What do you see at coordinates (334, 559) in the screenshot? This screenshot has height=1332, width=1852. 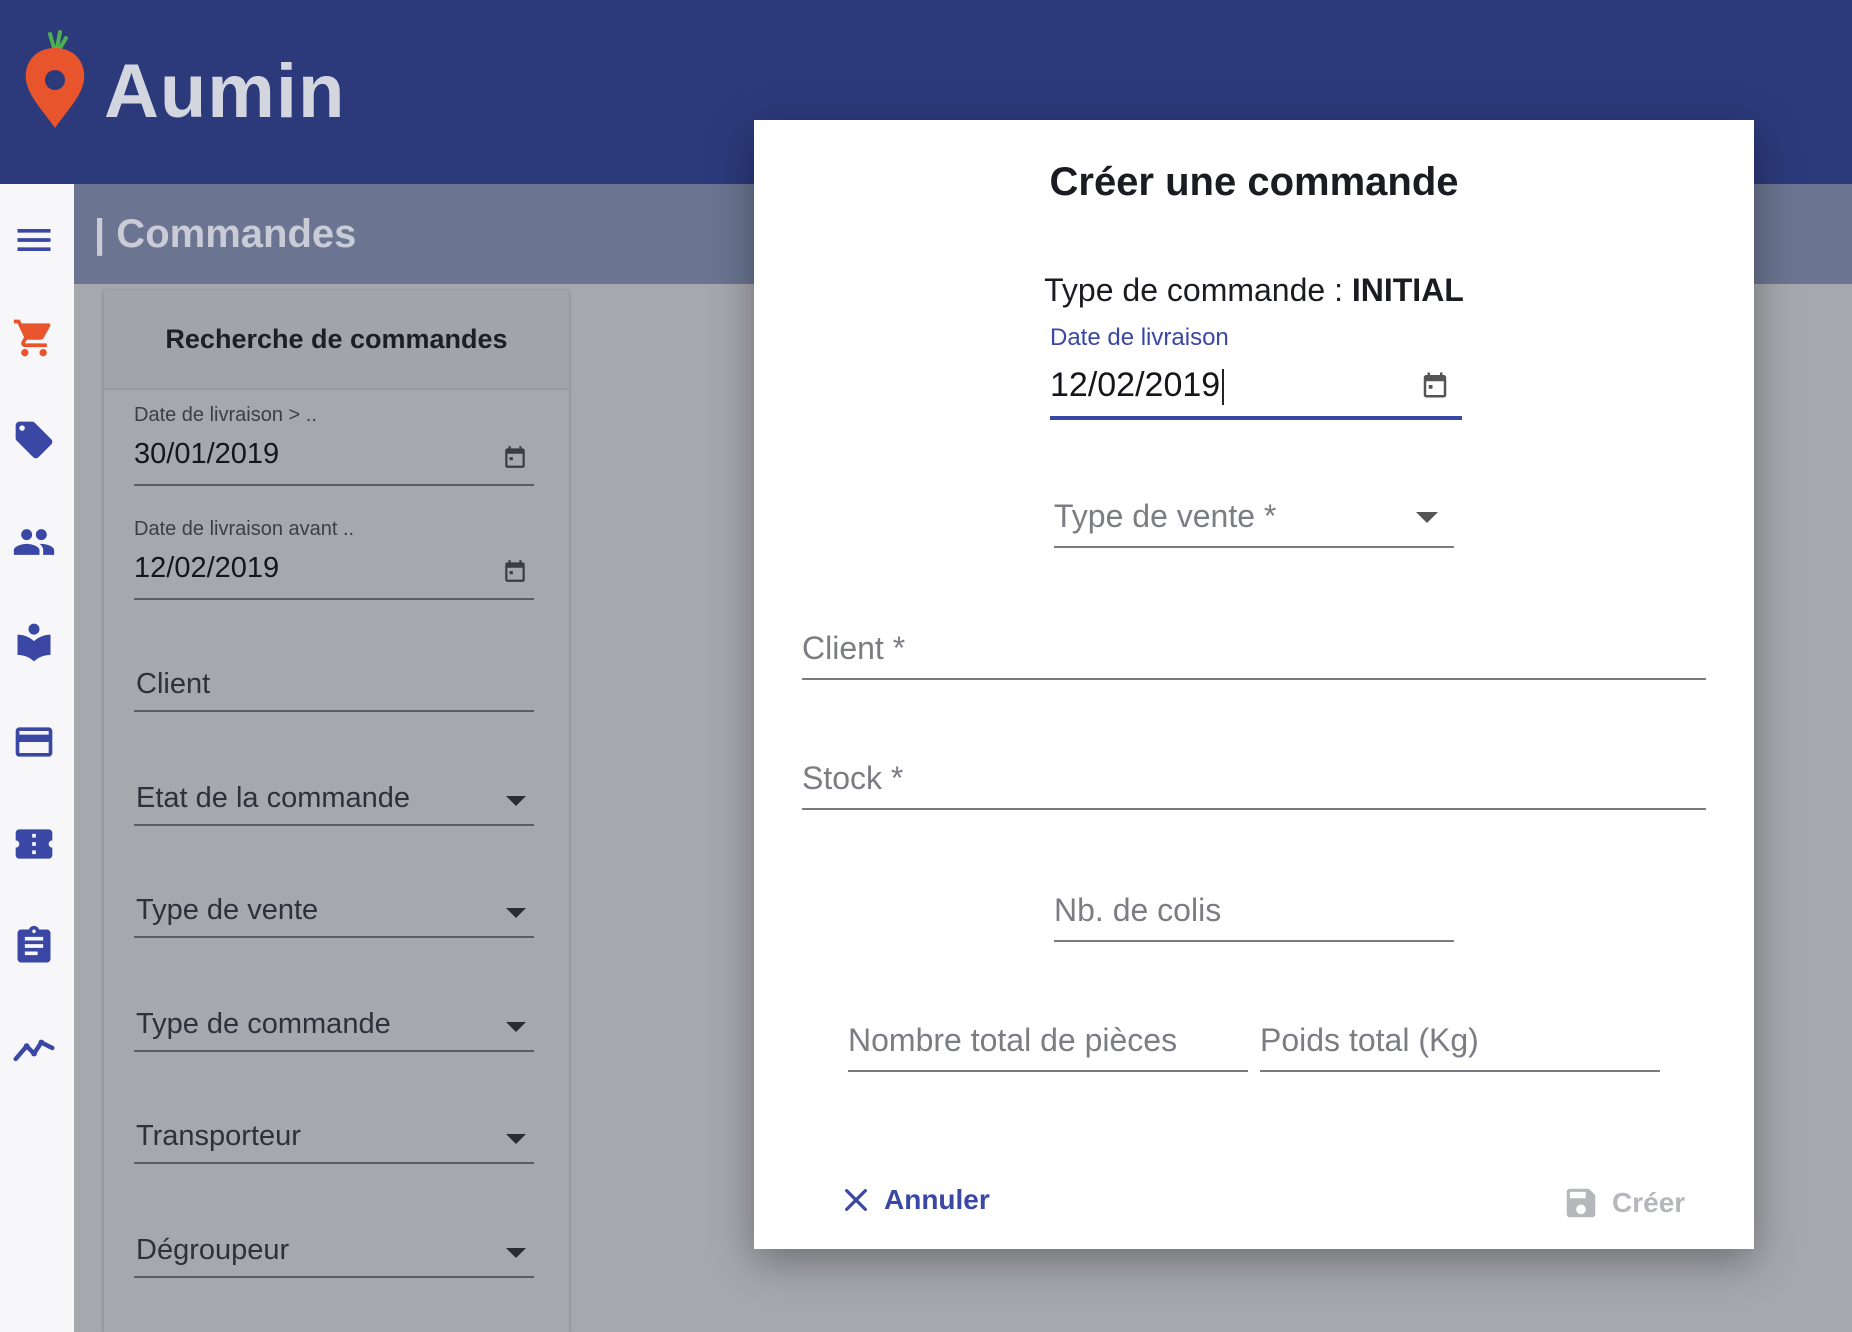 I see `date-before-field: Date de livraison avant .. 12/02/2019` at bounding box center [334, 559].